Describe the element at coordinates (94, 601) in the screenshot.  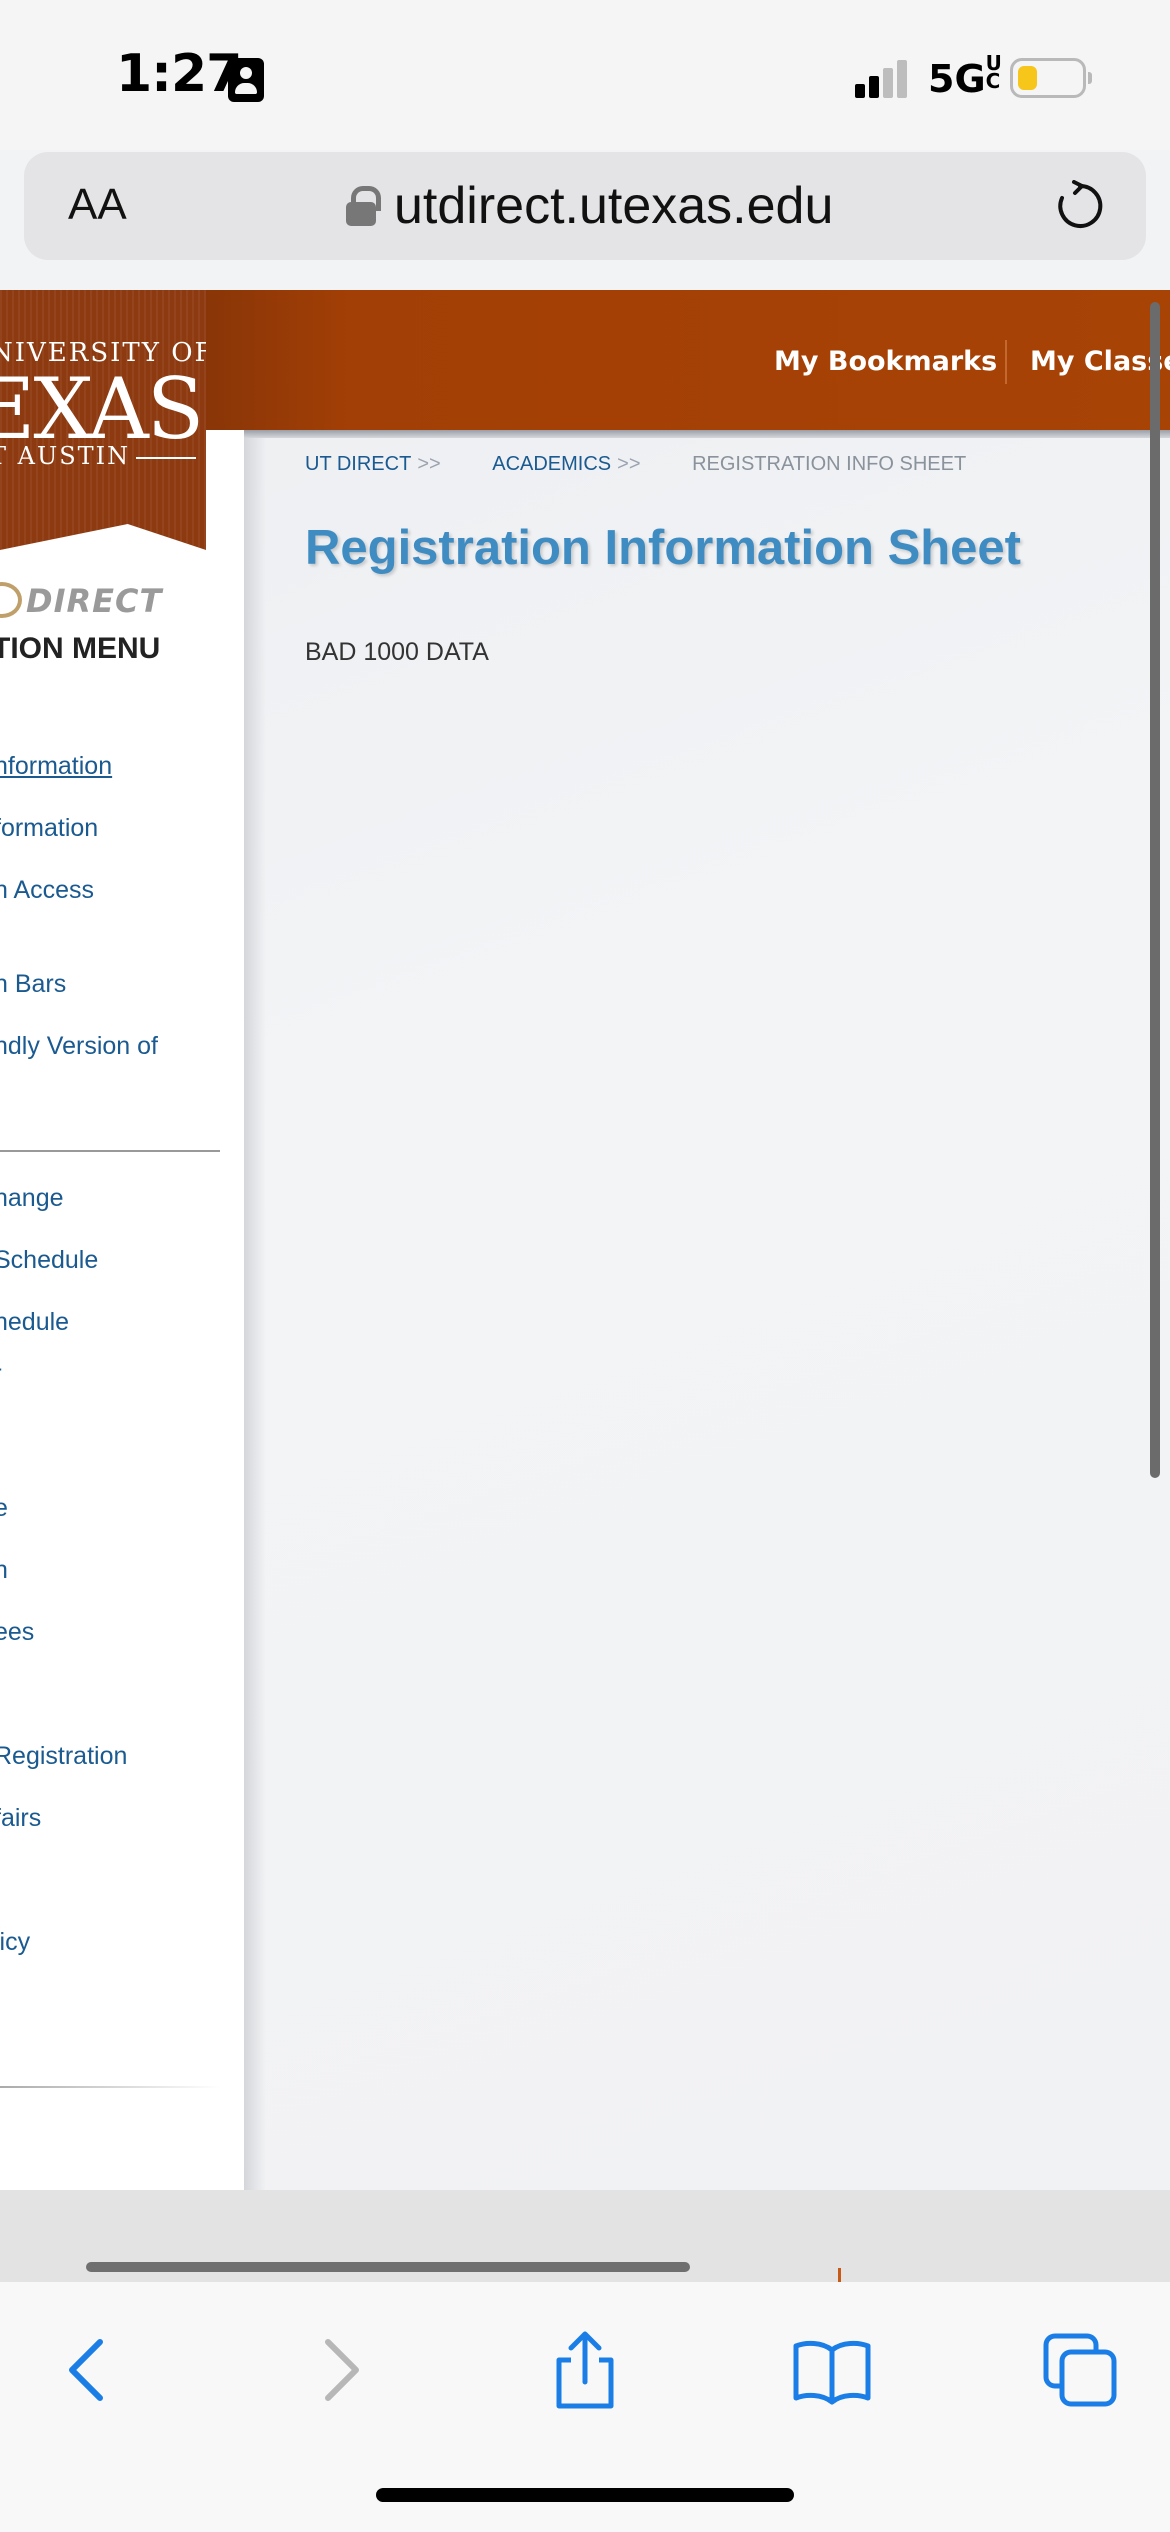
I see `utdirect-logo: DIRECT` at that location.